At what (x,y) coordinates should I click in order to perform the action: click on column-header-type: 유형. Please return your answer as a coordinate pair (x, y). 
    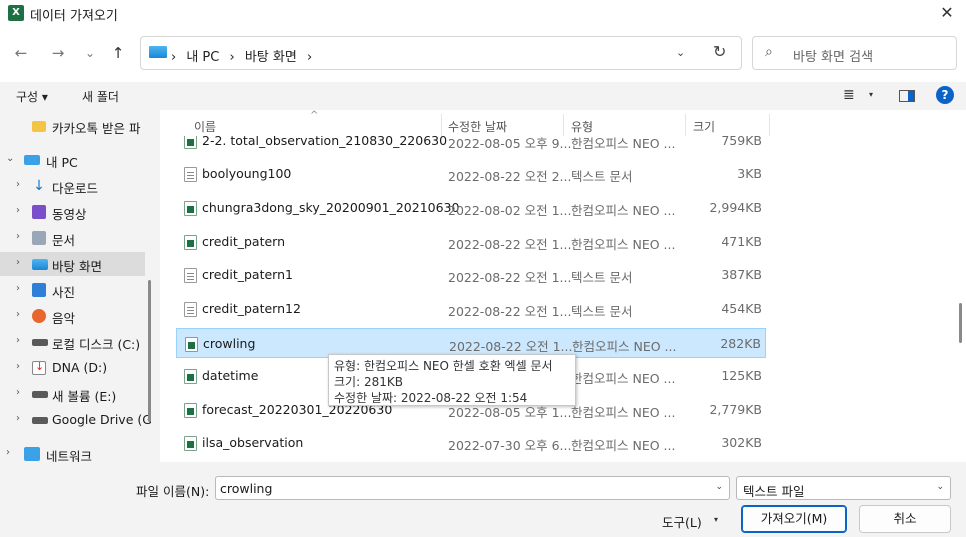
    Looking at the image, I should click on (582, 126).